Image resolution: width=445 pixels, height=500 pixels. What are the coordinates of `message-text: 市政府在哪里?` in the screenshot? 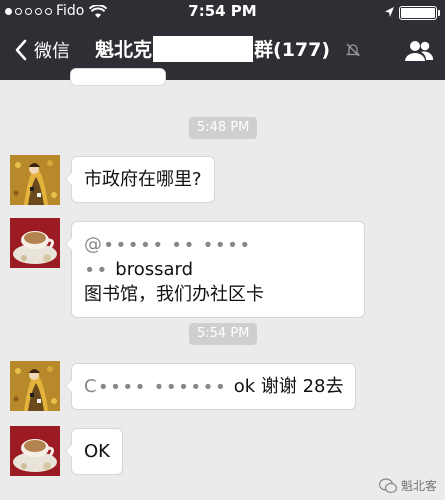 It's located at (143, 179).